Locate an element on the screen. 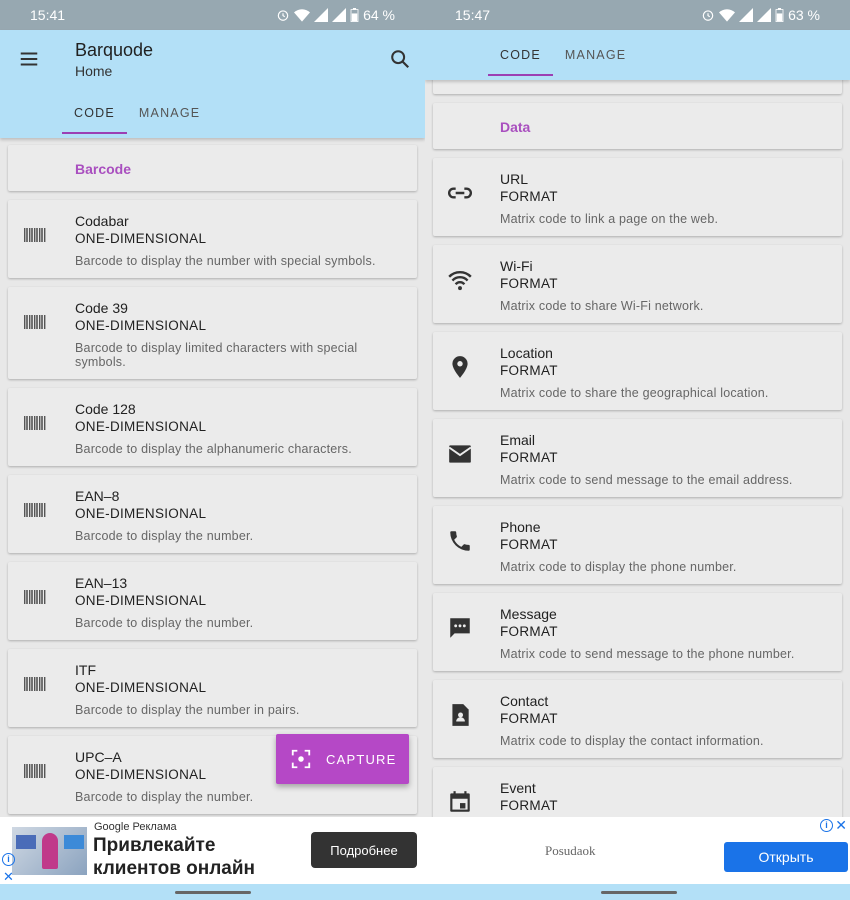 This screenshot has height=900, width=850. item-description: Matrix code to display the phone number. is located at coordinates (618, 567).